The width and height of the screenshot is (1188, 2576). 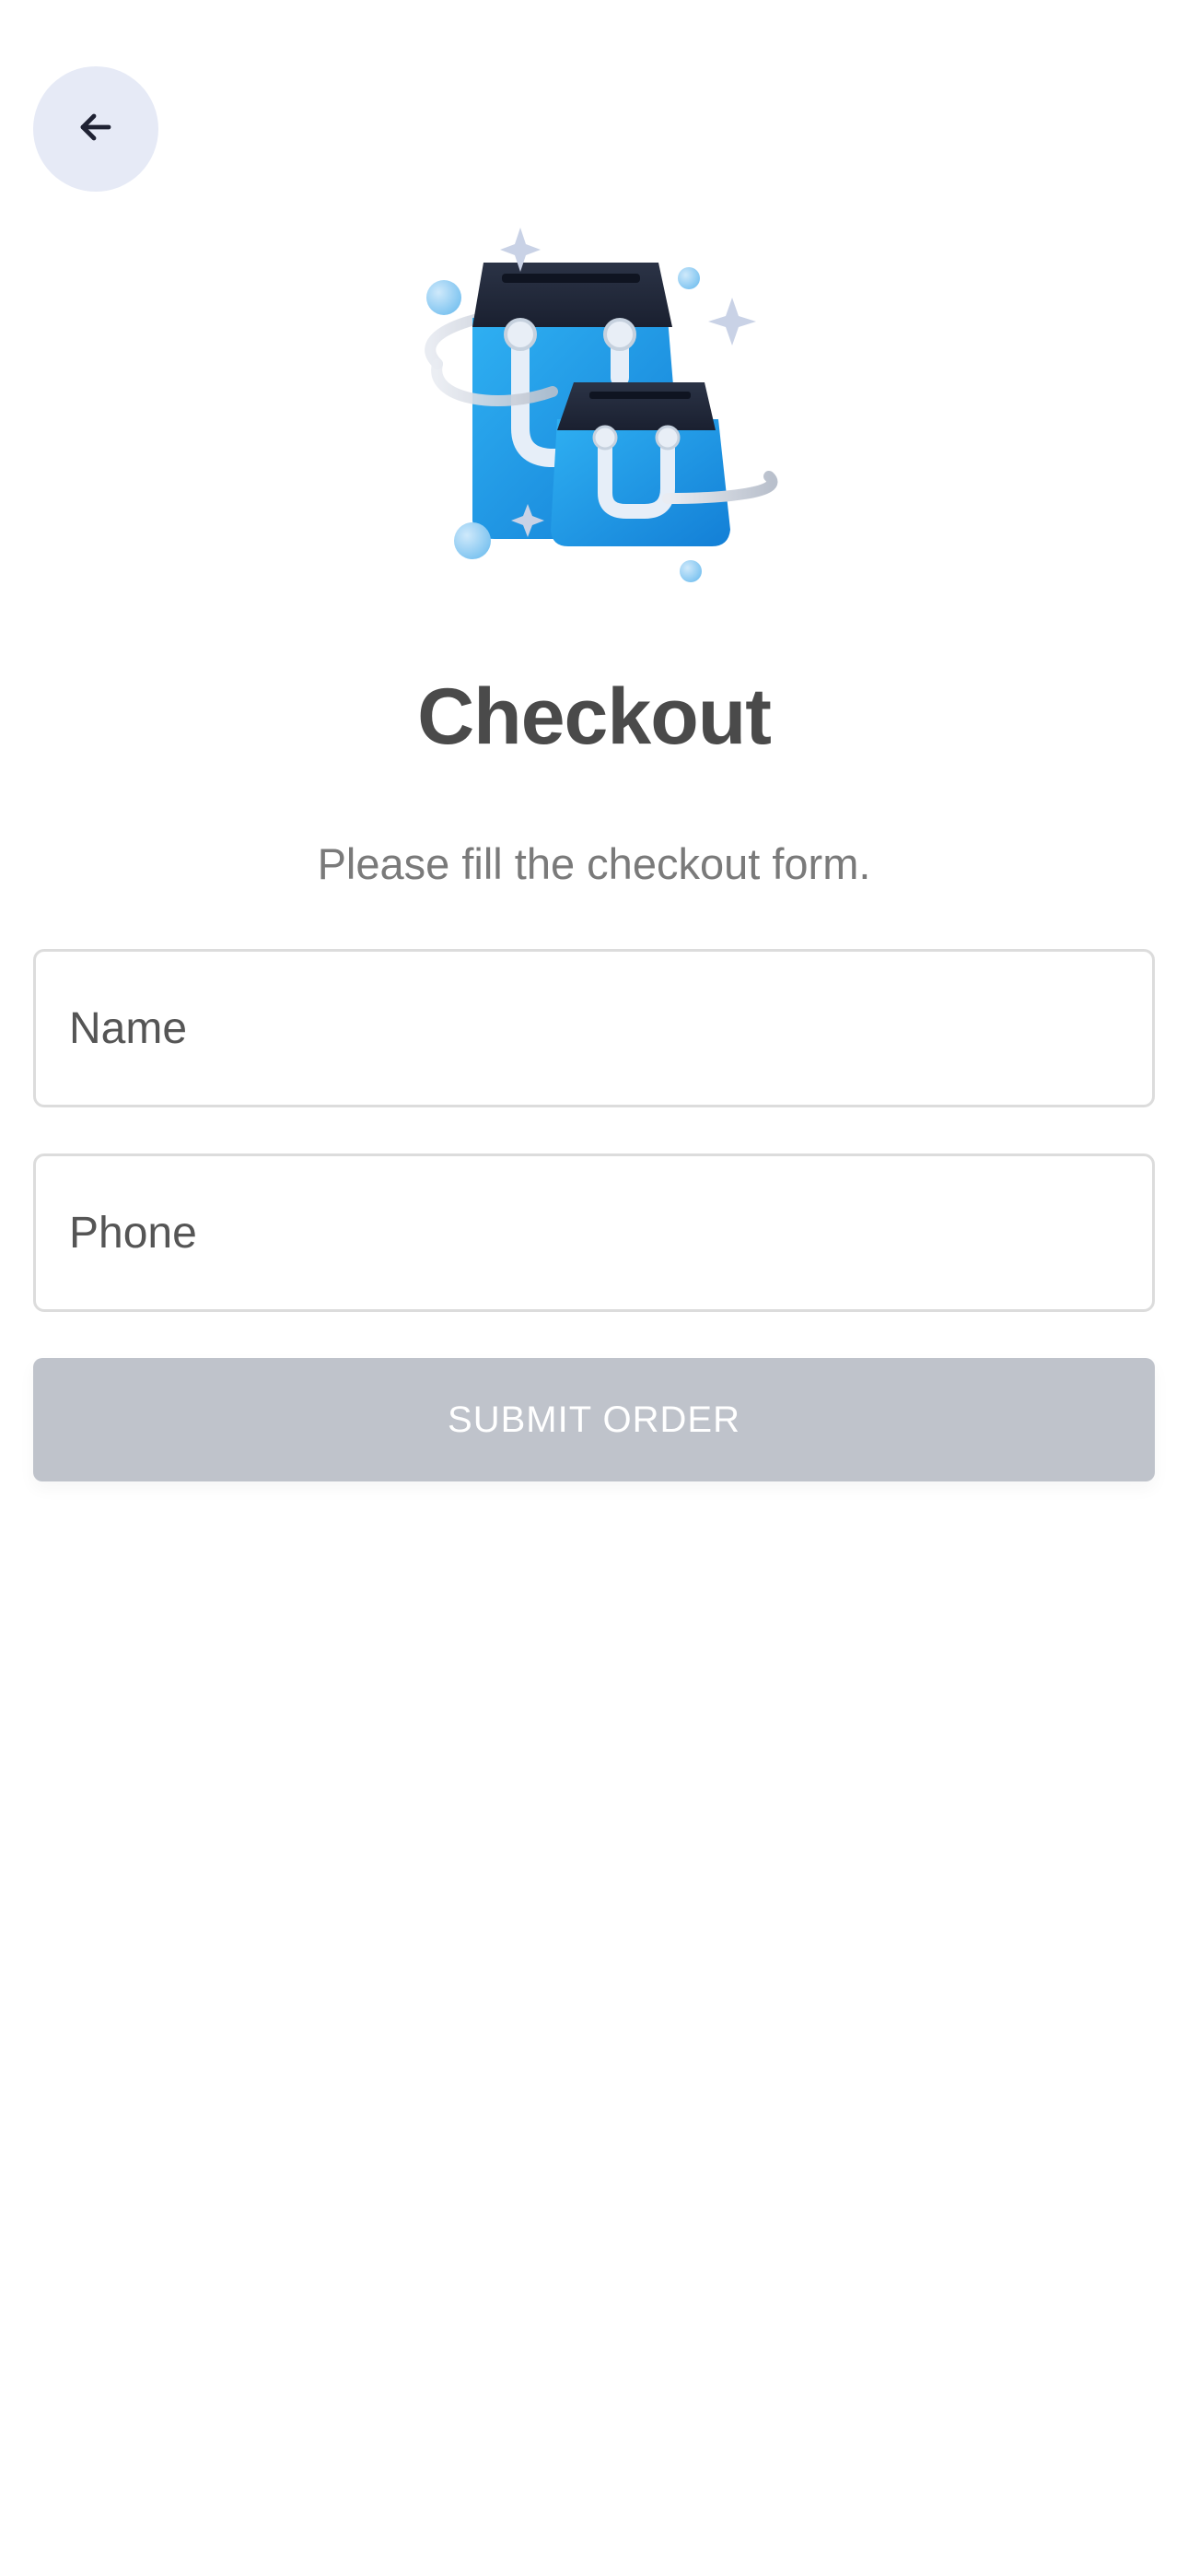 What do you see at coordinates (594, 401) in the screenshot?
I see `shopping-bags-illustration` at bounding box center [594, 401].